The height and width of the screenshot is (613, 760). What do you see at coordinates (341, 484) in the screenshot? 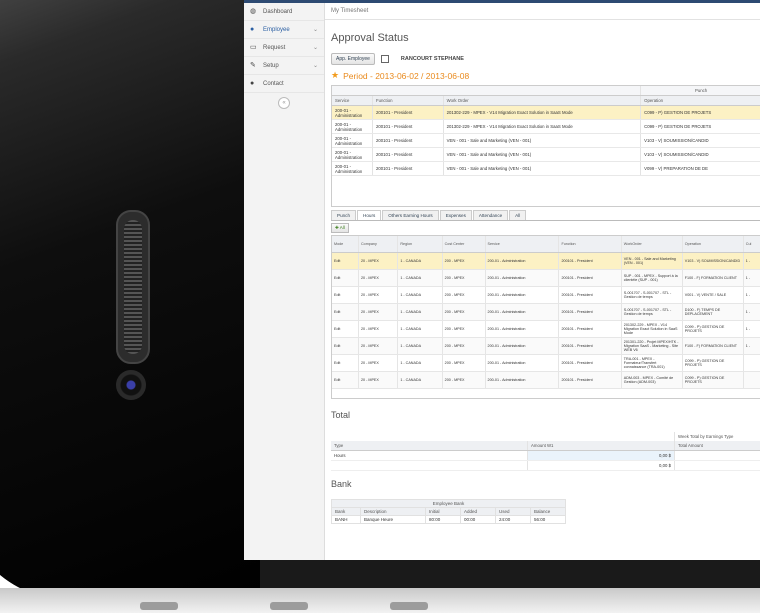
I see `bank-title: Bank` at bounding box center [341, 484].